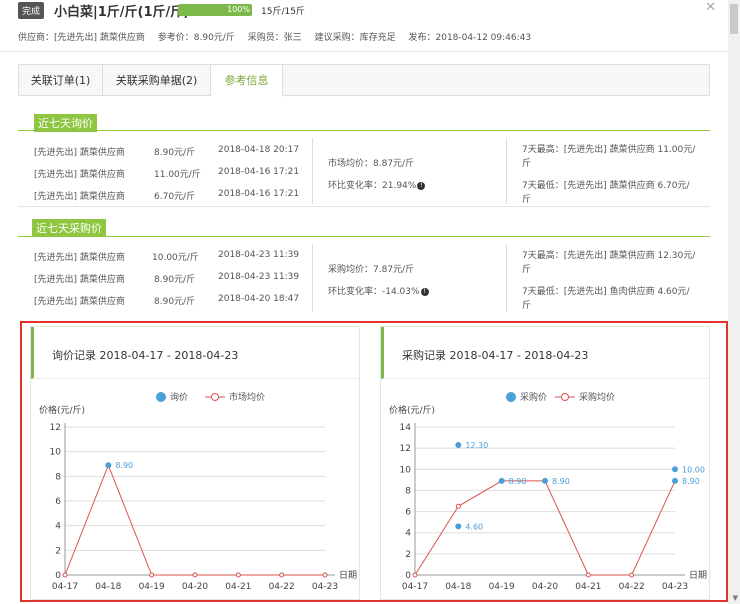 The height and width of the screenshot is (604, 740). What do you see at coordinates (470, 38) in the screenshot?
I see `meta-published: 发布：2018-04-12 09:46:43` at bounding box center [470, 38].